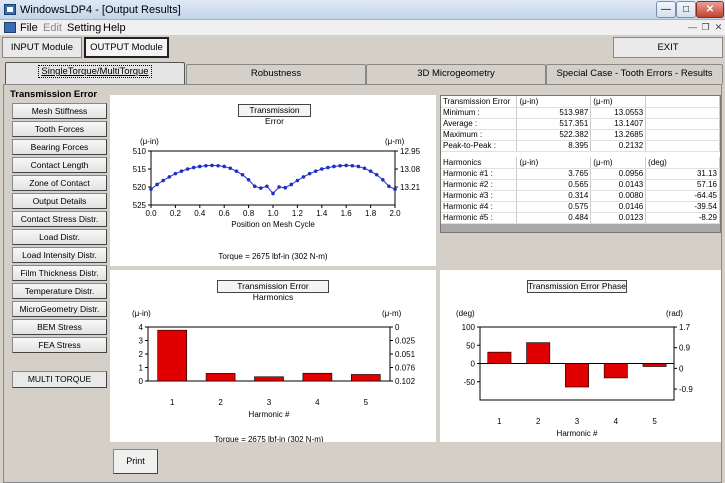  Describe the element at coordinates (577, 286) in the screenshot. I see `phase-chart-title: Transmission Error Phase` at that location.